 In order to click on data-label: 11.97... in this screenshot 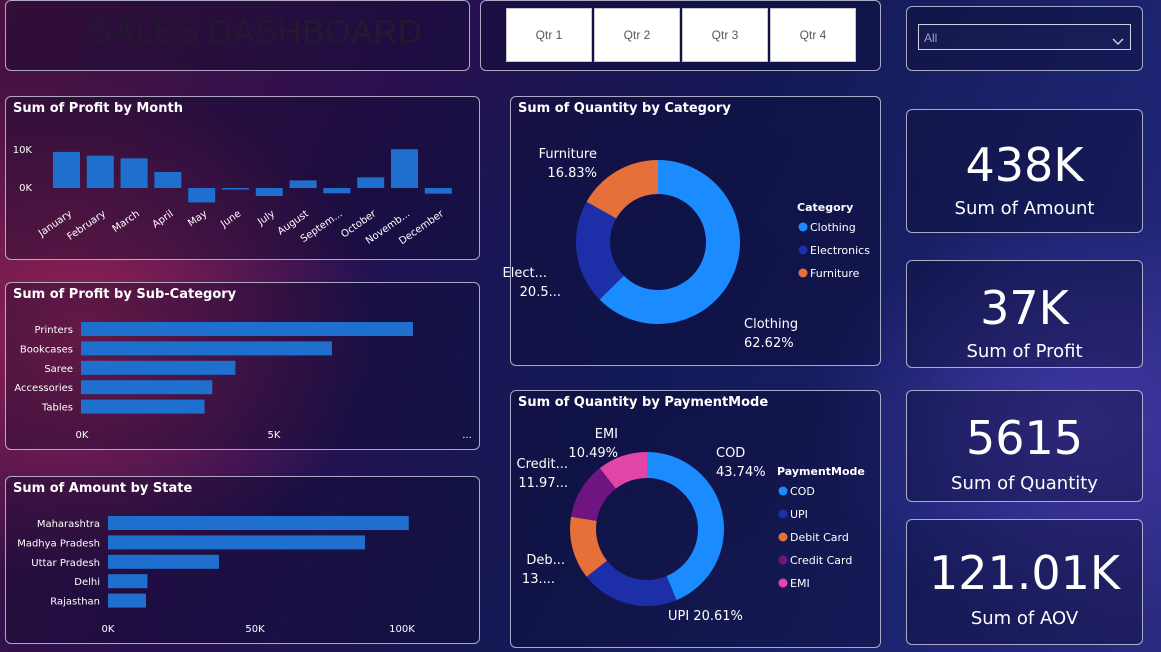, I will do `click(543, 483)`.